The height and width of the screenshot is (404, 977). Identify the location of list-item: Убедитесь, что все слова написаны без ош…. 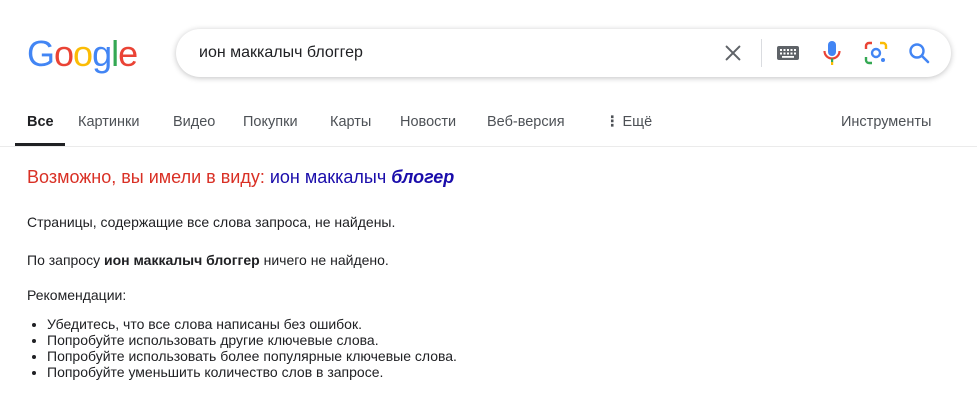
(252, 324).